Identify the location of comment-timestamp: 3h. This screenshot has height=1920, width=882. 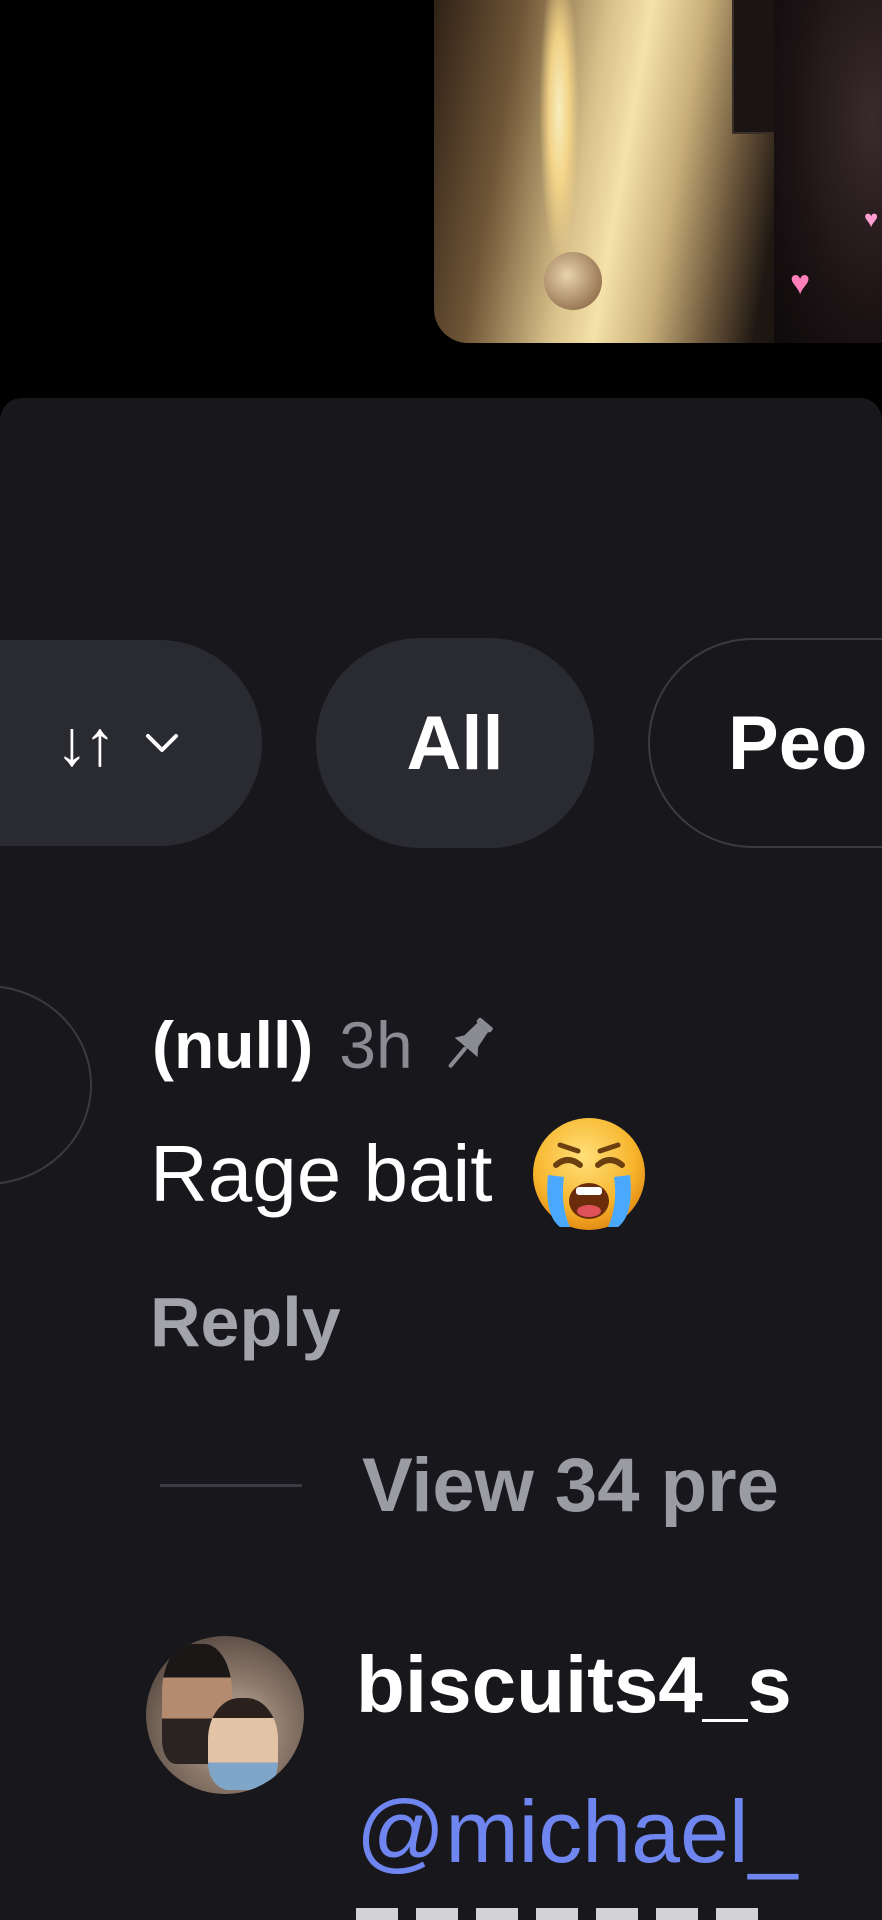
(376, 1045).